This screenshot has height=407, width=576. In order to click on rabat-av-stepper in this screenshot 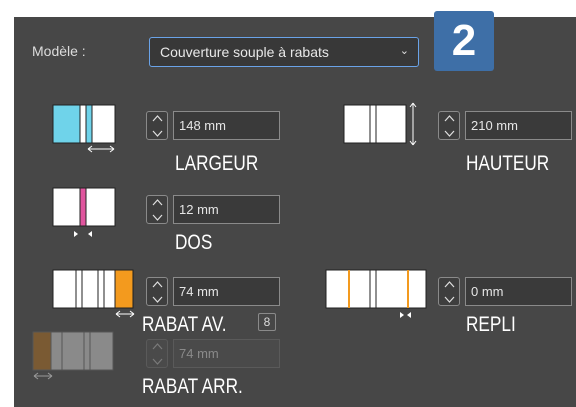, I will do `click(157, 291)`.